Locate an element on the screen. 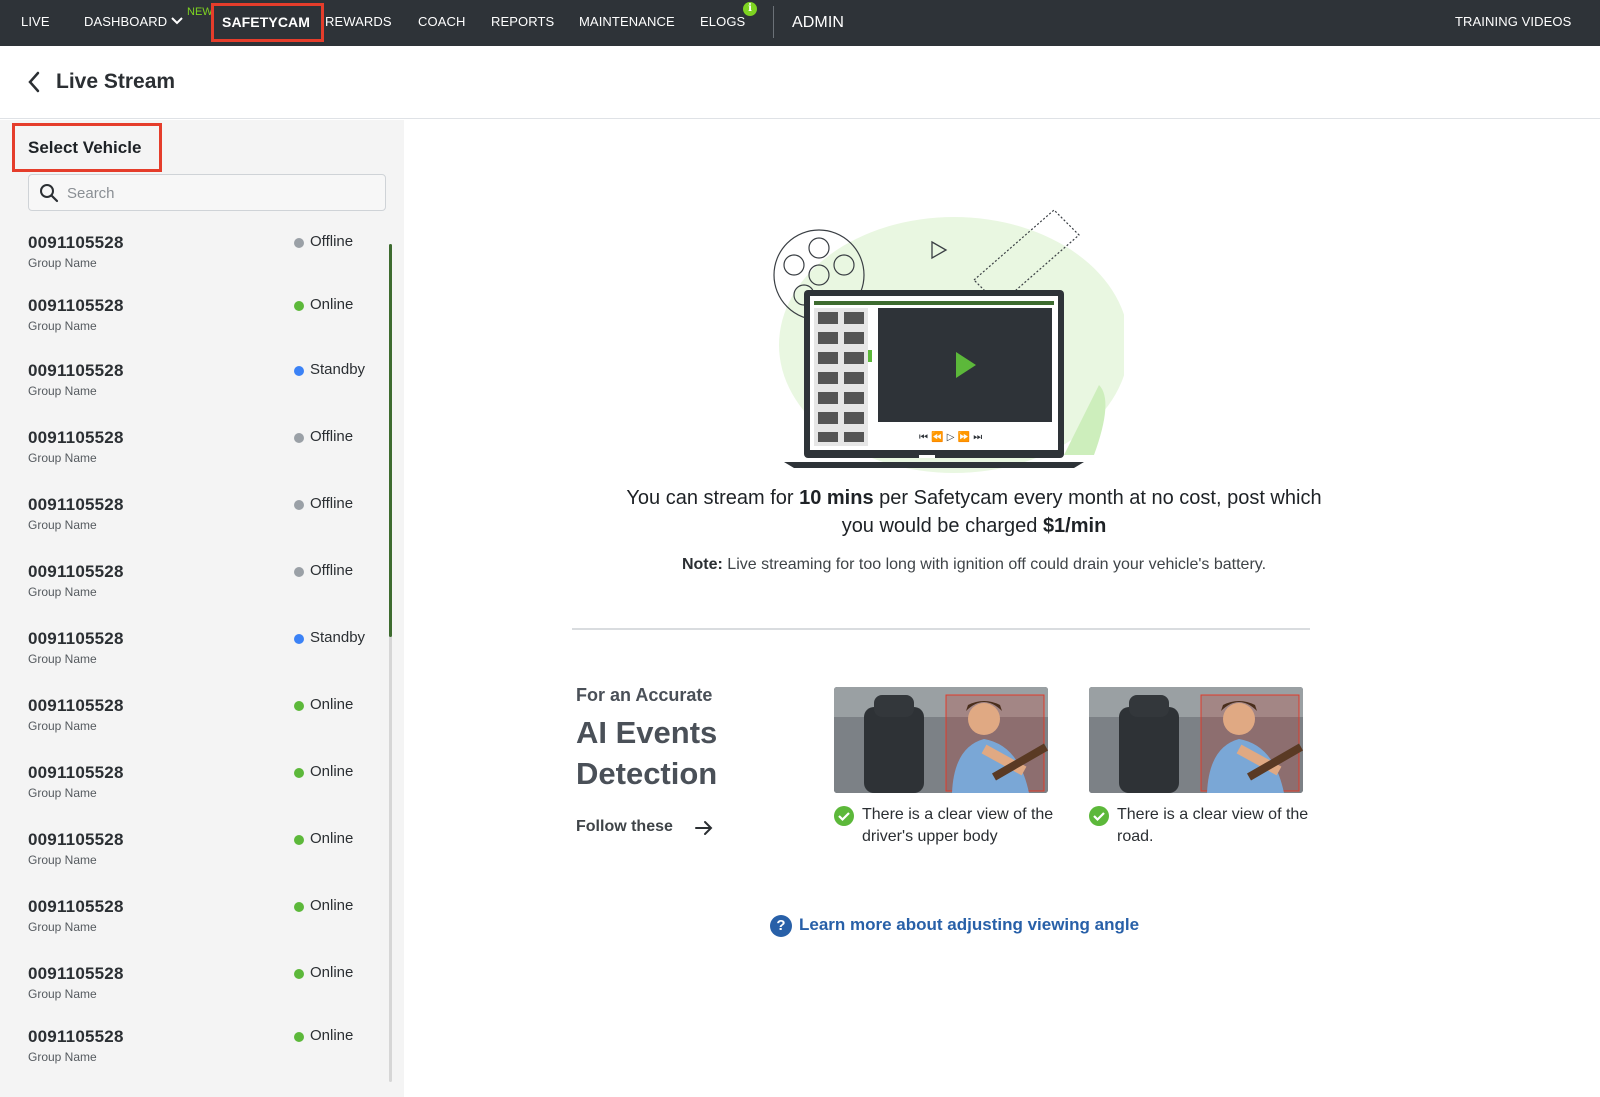  nav-dashboard: DASHBOARD is located at coordinates (125, 21).